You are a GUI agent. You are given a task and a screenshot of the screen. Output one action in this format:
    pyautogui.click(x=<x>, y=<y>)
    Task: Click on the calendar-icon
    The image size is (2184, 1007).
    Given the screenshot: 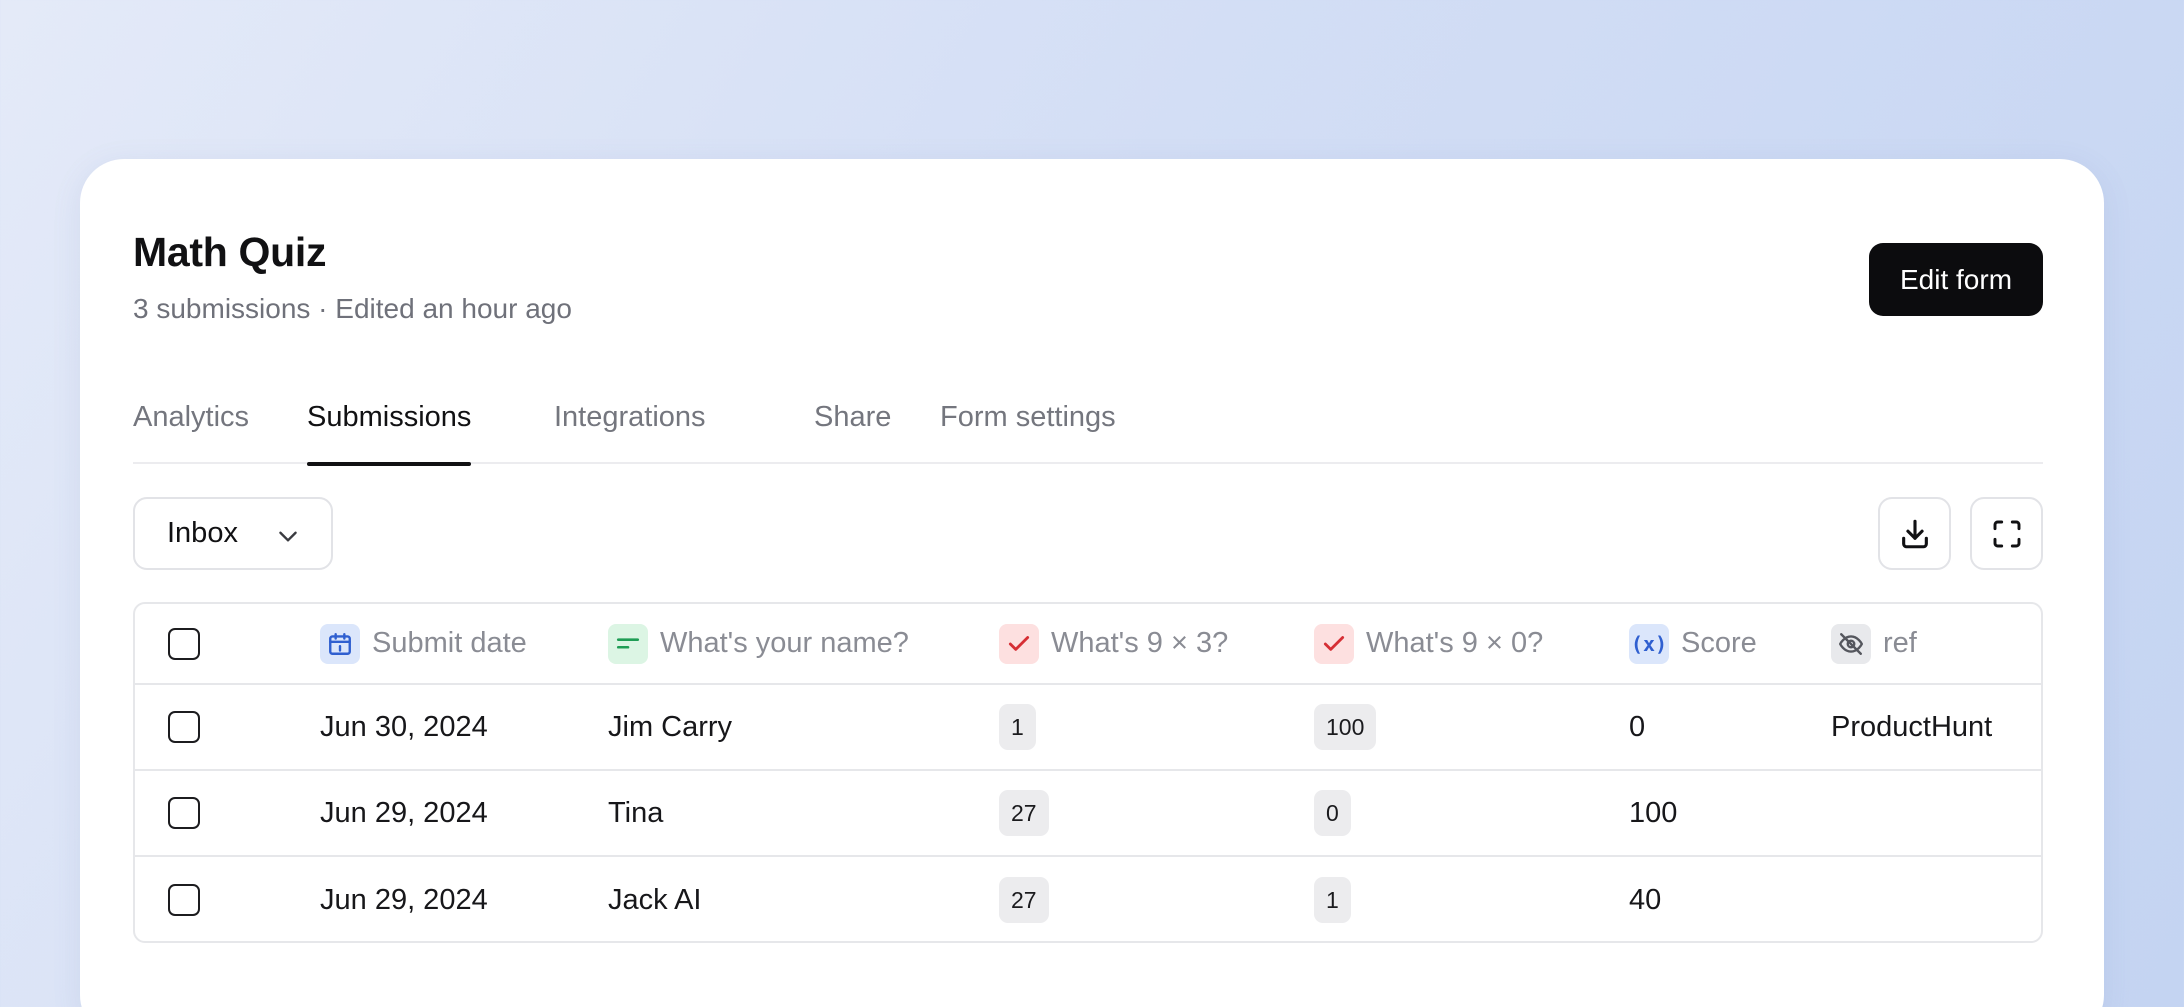 What is the action you would take?
    pyautogui.click(x=340, y=643)
    